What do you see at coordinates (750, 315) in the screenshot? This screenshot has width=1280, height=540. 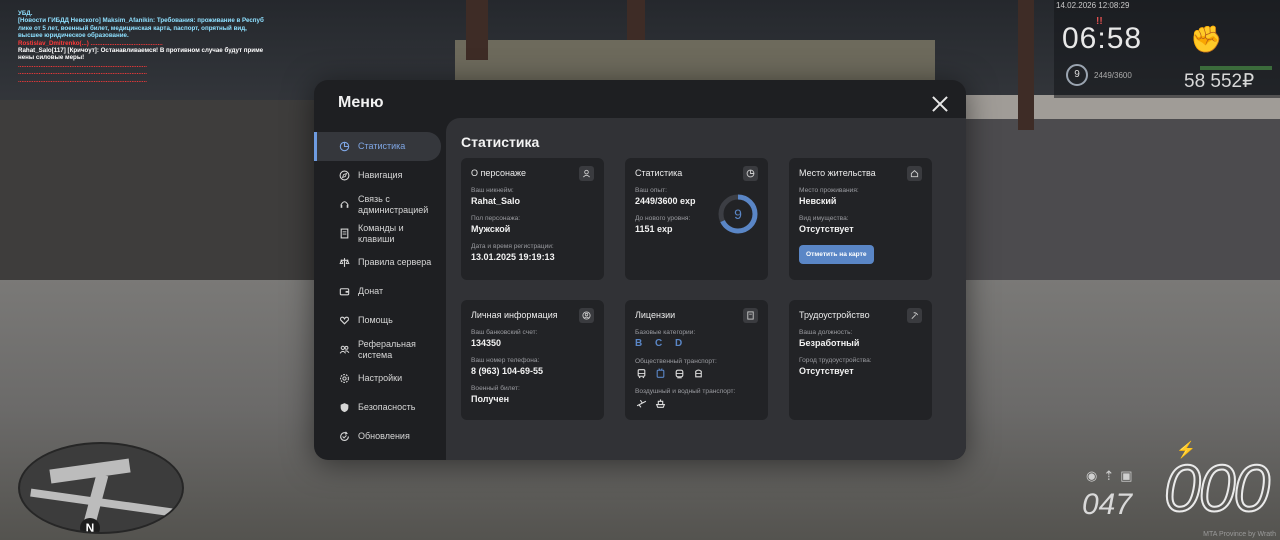 I see `license-doc-icon` at bounding box center [750, 315].